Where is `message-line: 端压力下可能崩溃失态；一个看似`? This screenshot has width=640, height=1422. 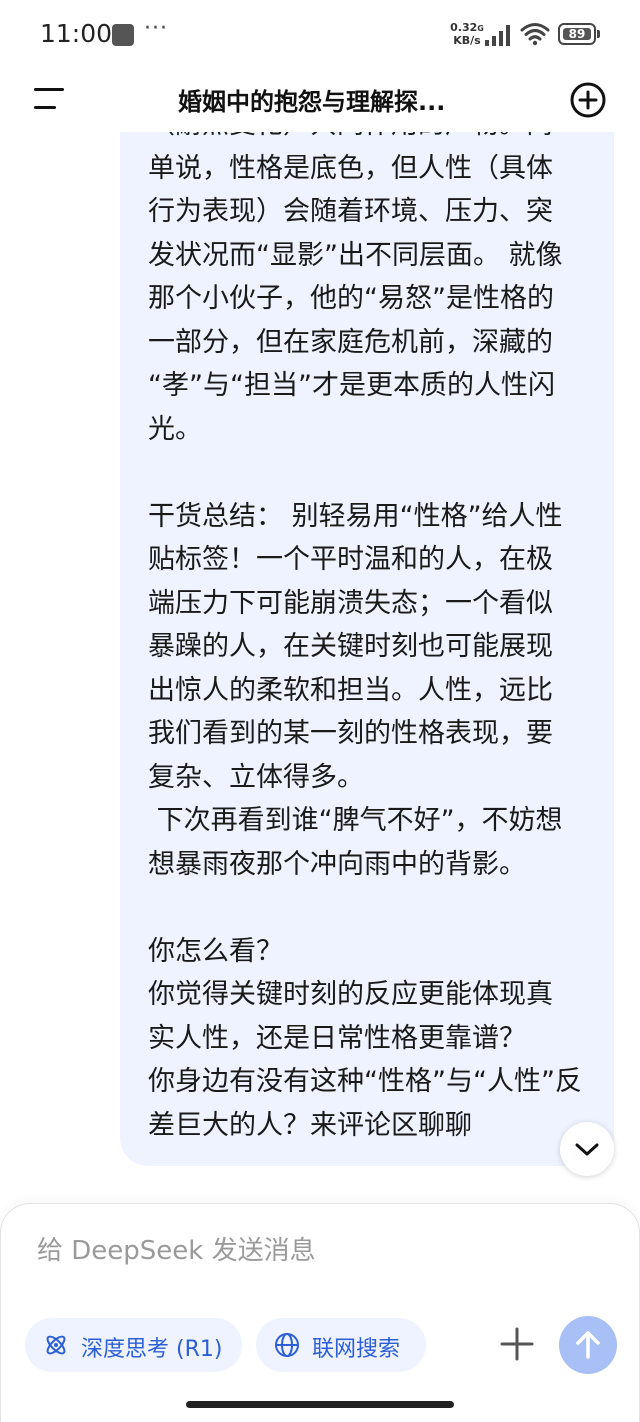 message-line: 端压力下可能崩溃失态；一个看似 is located at coordinates (350, 603).